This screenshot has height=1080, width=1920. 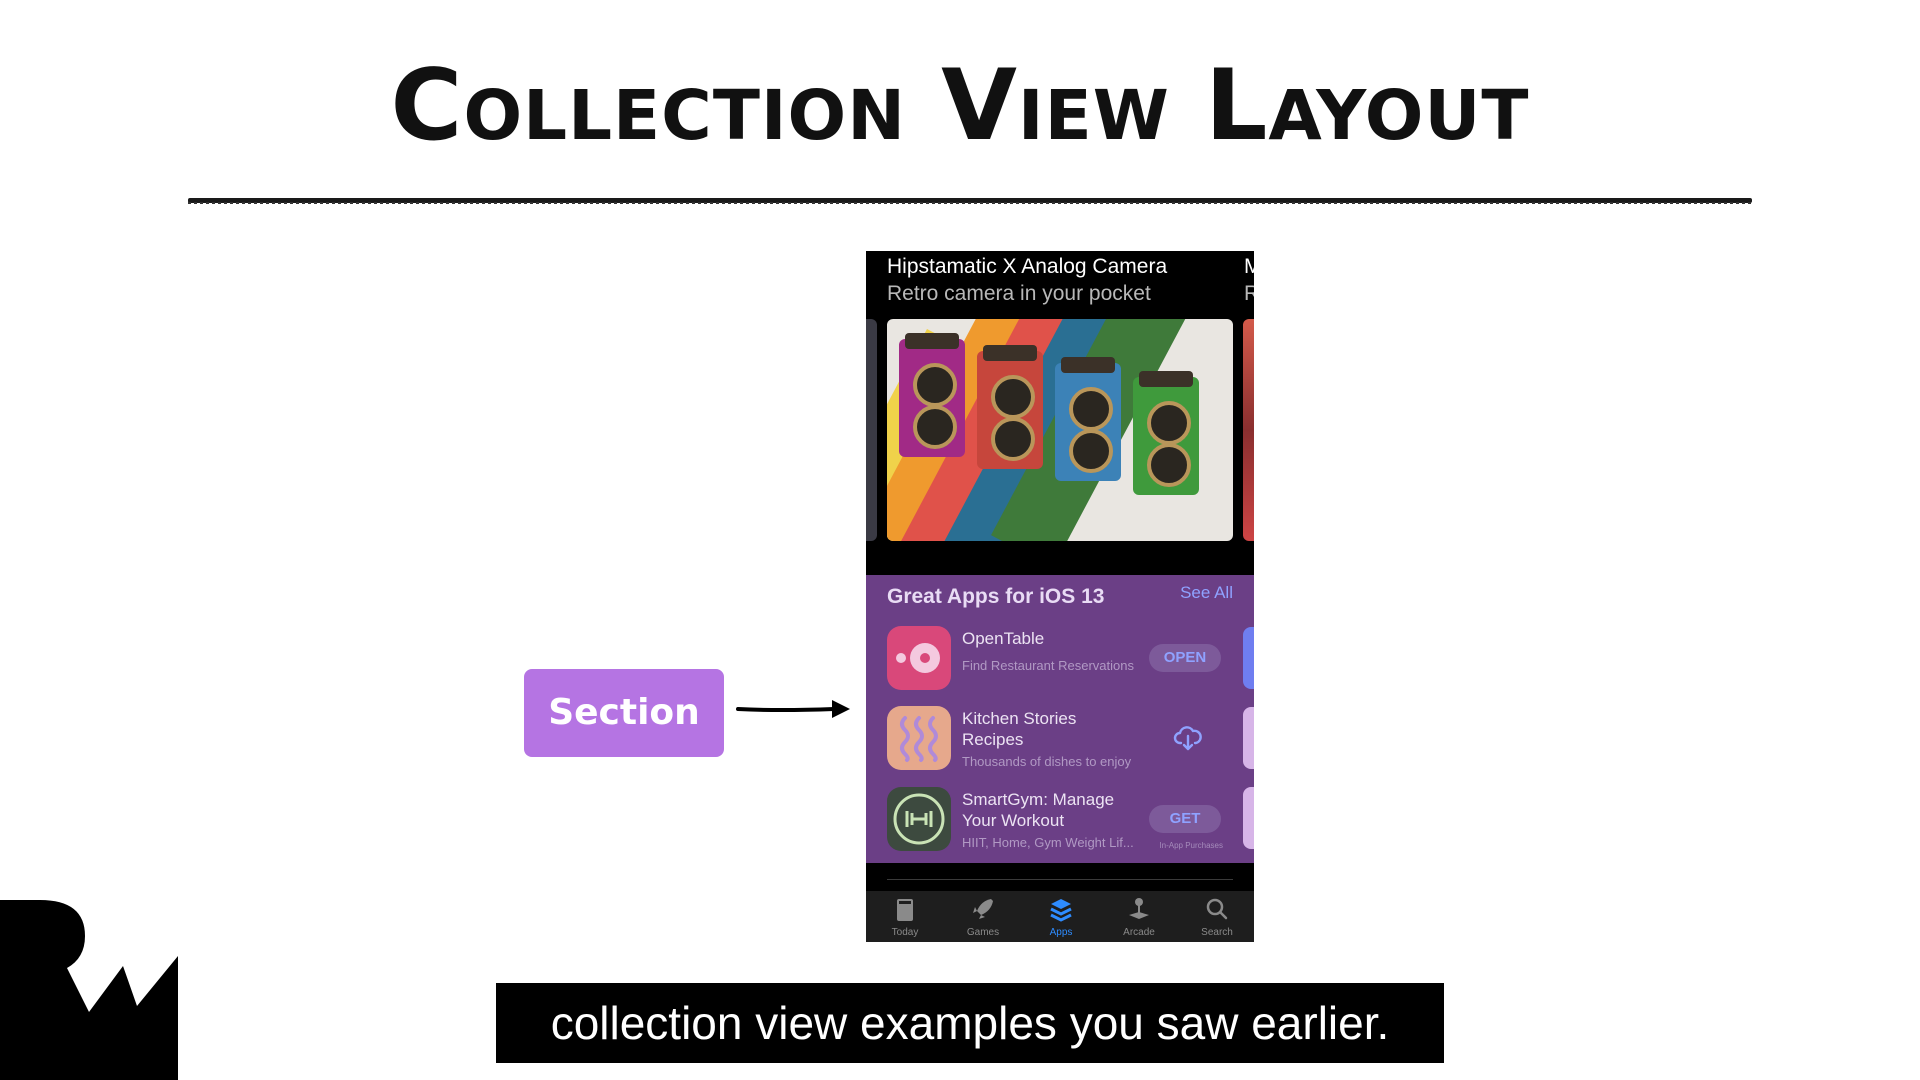 I want to click on see-all-link: See All, so click(x=1206, y=593).